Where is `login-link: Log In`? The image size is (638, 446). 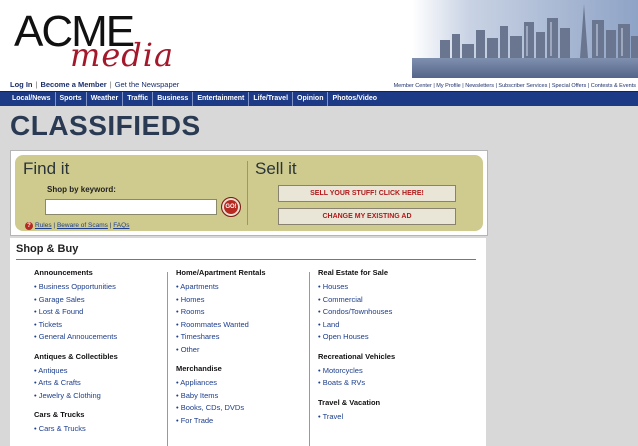
login-link: Log In is located at coordinates (21, 84).